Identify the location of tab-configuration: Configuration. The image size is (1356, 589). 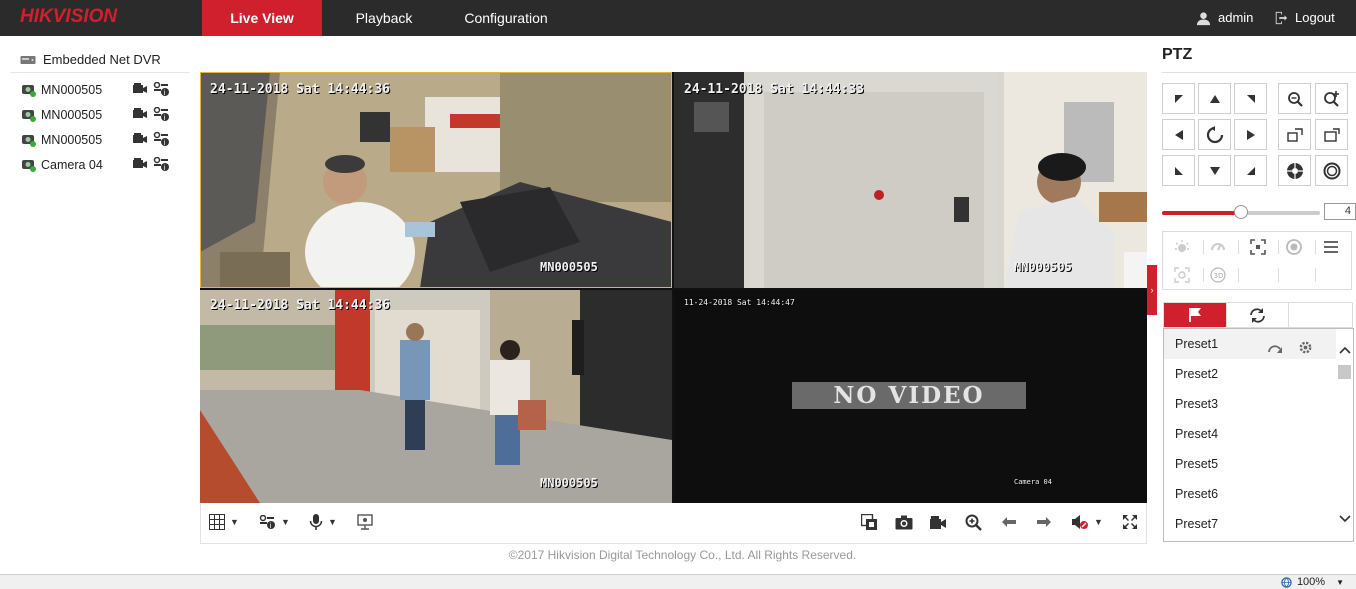
(506, 18).